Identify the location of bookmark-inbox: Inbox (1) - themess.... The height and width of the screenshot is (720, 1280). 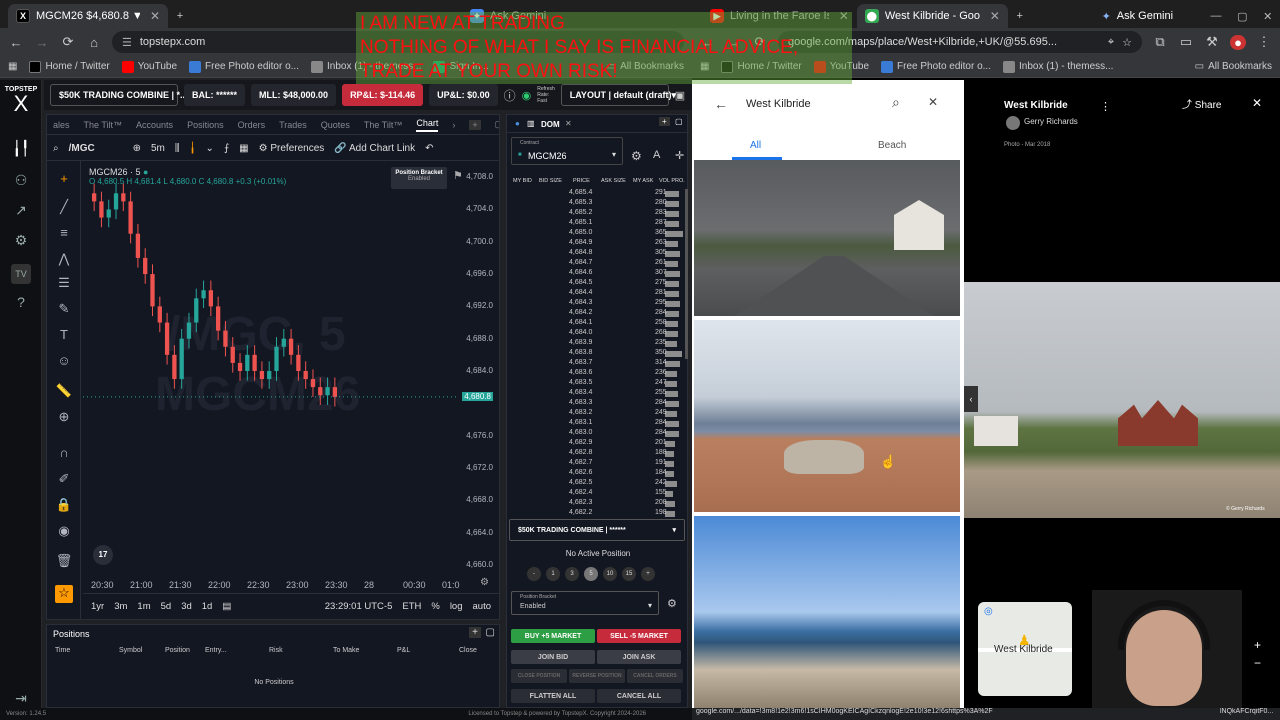
(1057, 66).